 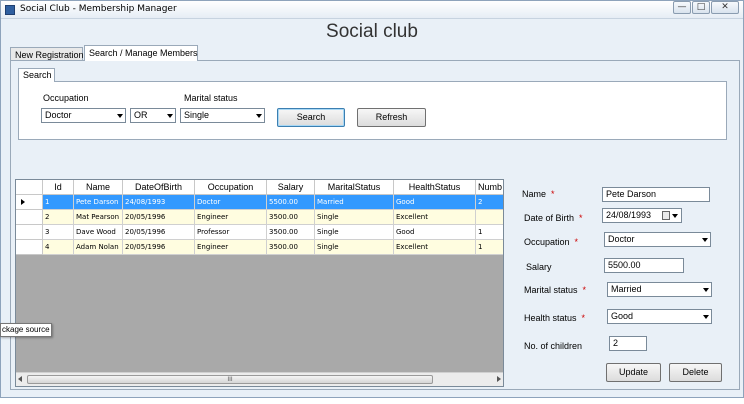 I want to click on marital-filter-value: Single, so click(x=197, y=115).